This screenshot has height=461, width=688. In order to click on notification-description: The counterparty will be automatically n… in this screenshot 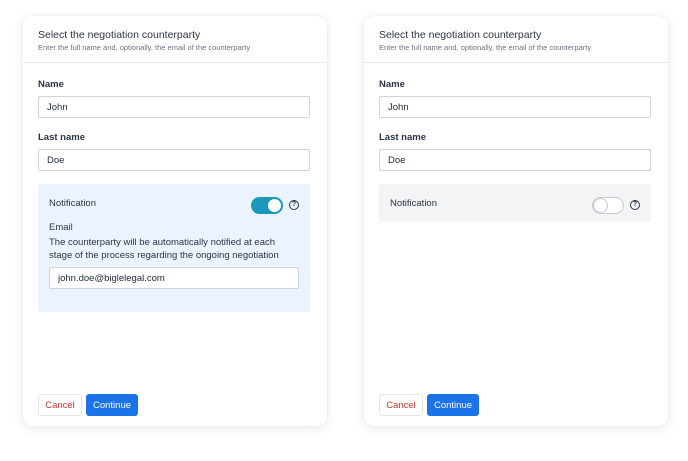, I will do `click(164, 249)`.